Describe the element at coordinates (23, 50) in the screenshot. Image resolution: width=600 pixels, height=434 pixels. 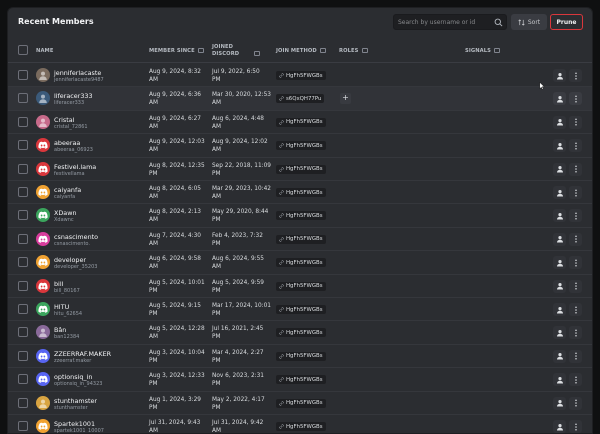
I see `select-all-checkbox` at that location.